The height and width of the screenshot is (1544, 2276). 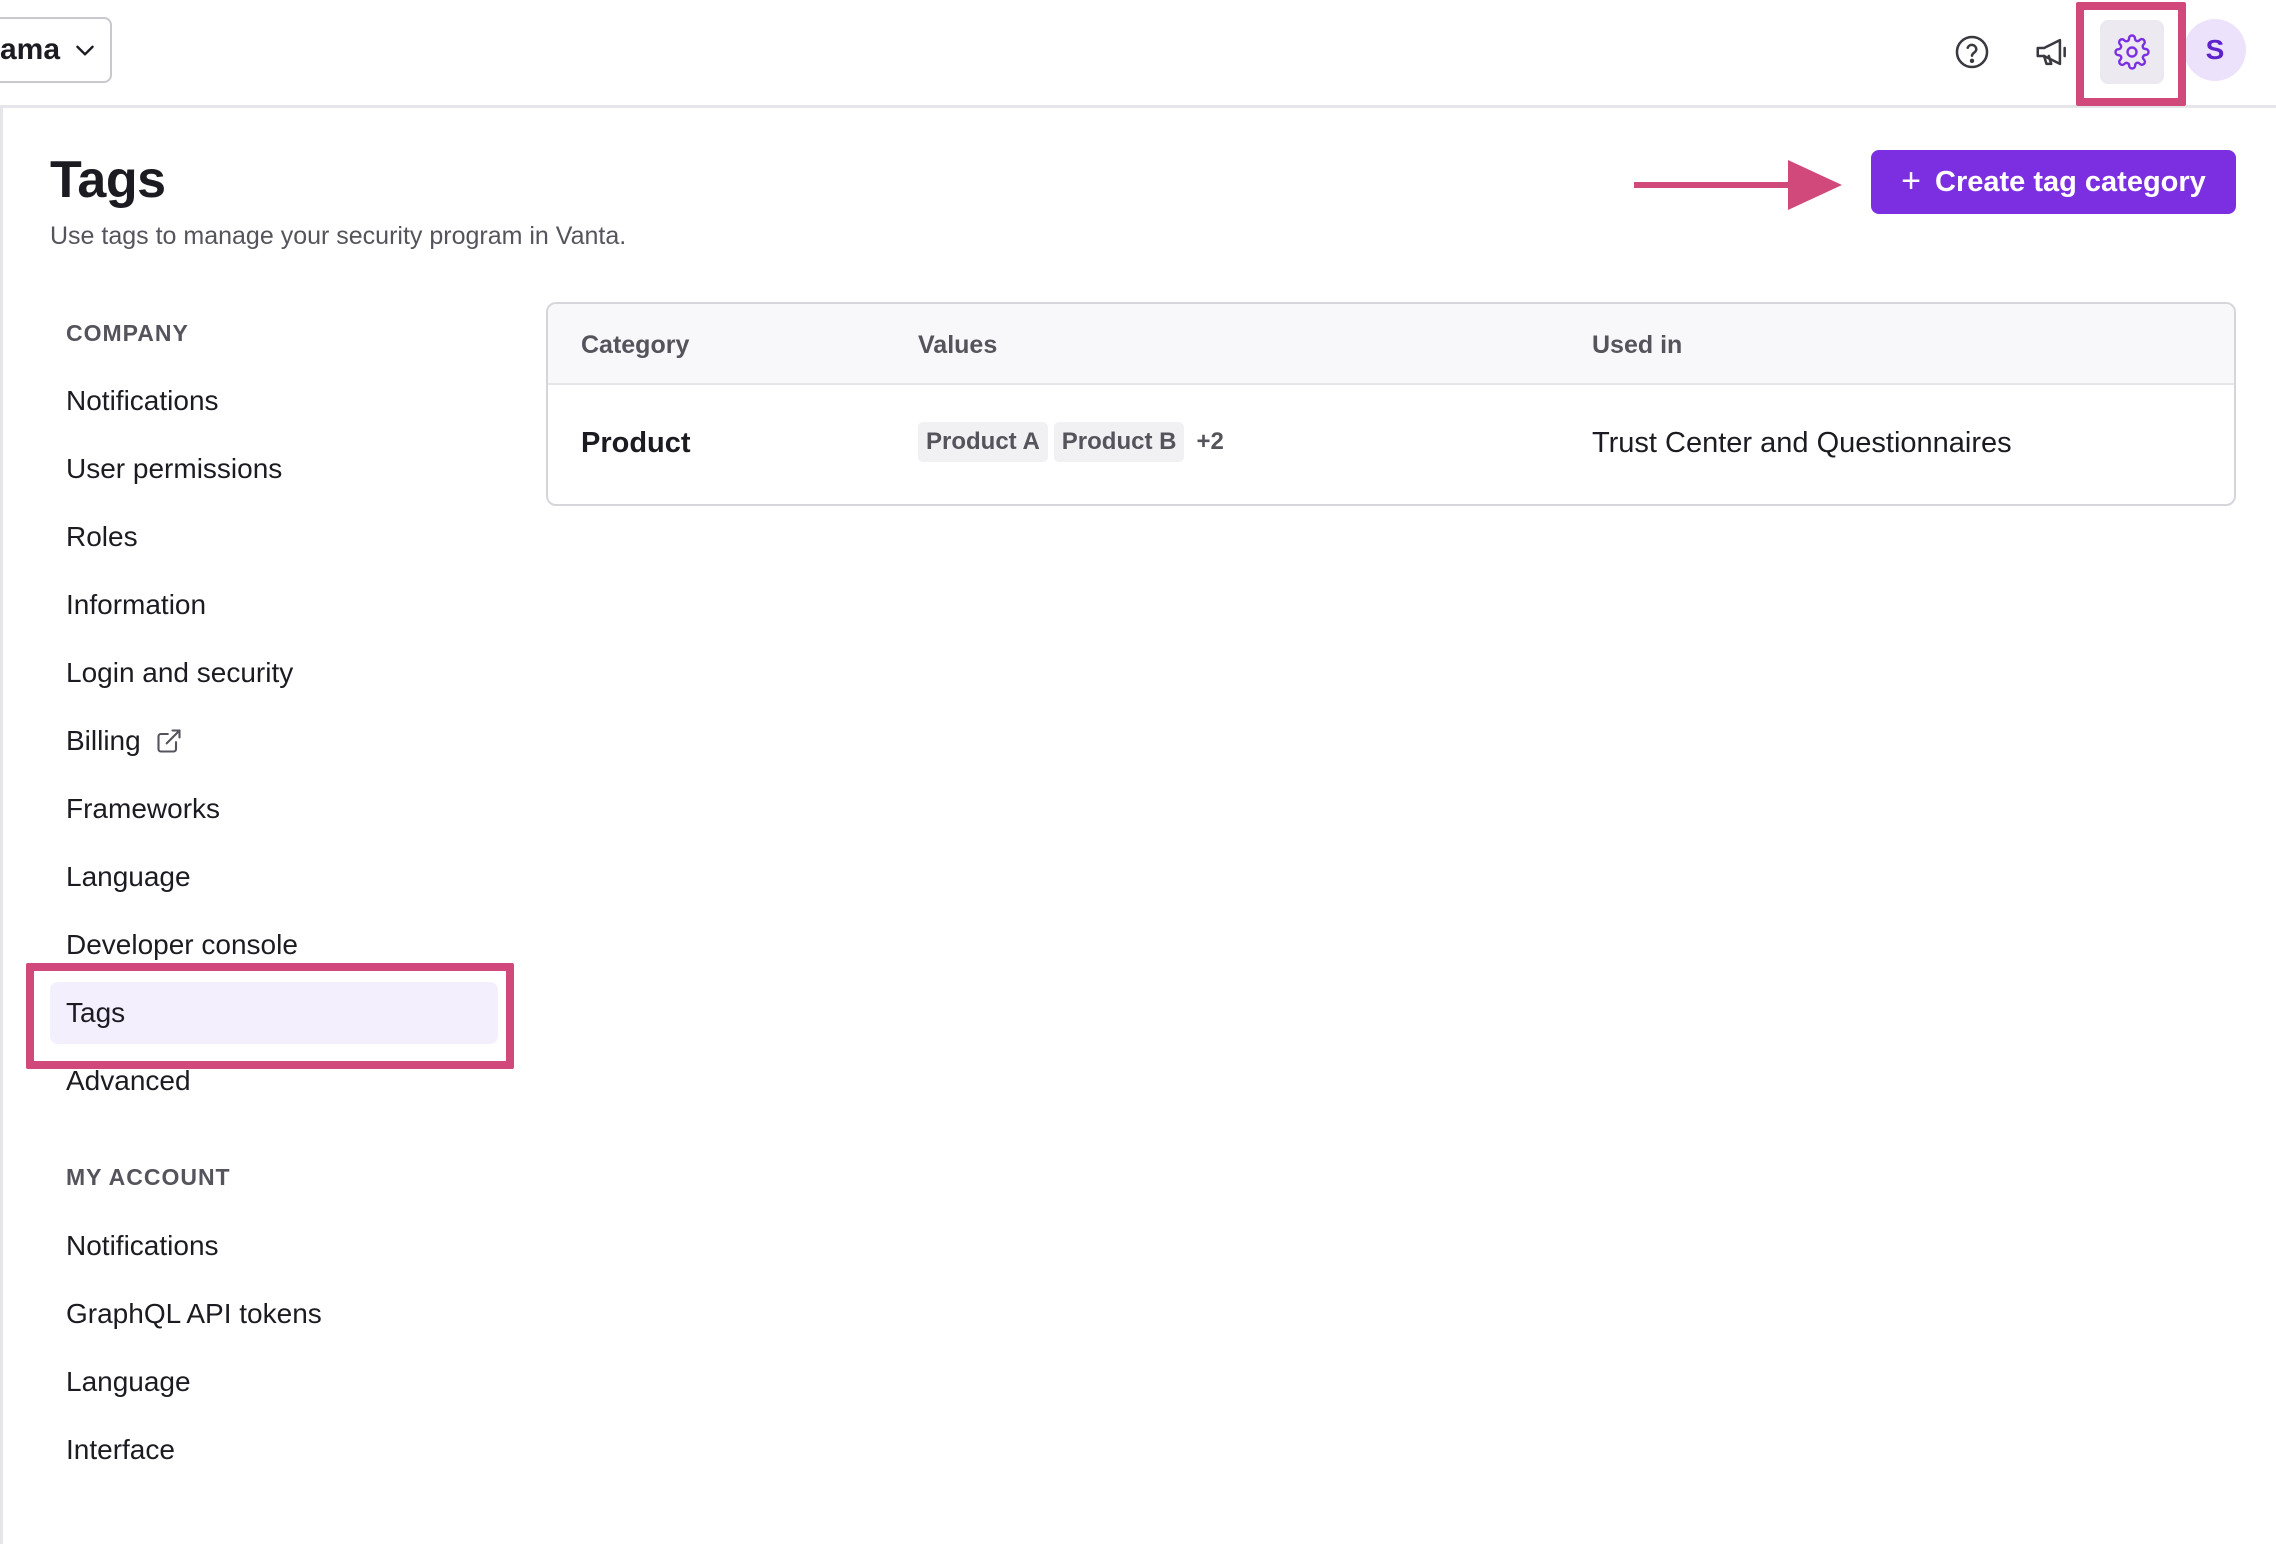 I want to click on section-heading-company: COMPANY, so click(x=127, y=333).